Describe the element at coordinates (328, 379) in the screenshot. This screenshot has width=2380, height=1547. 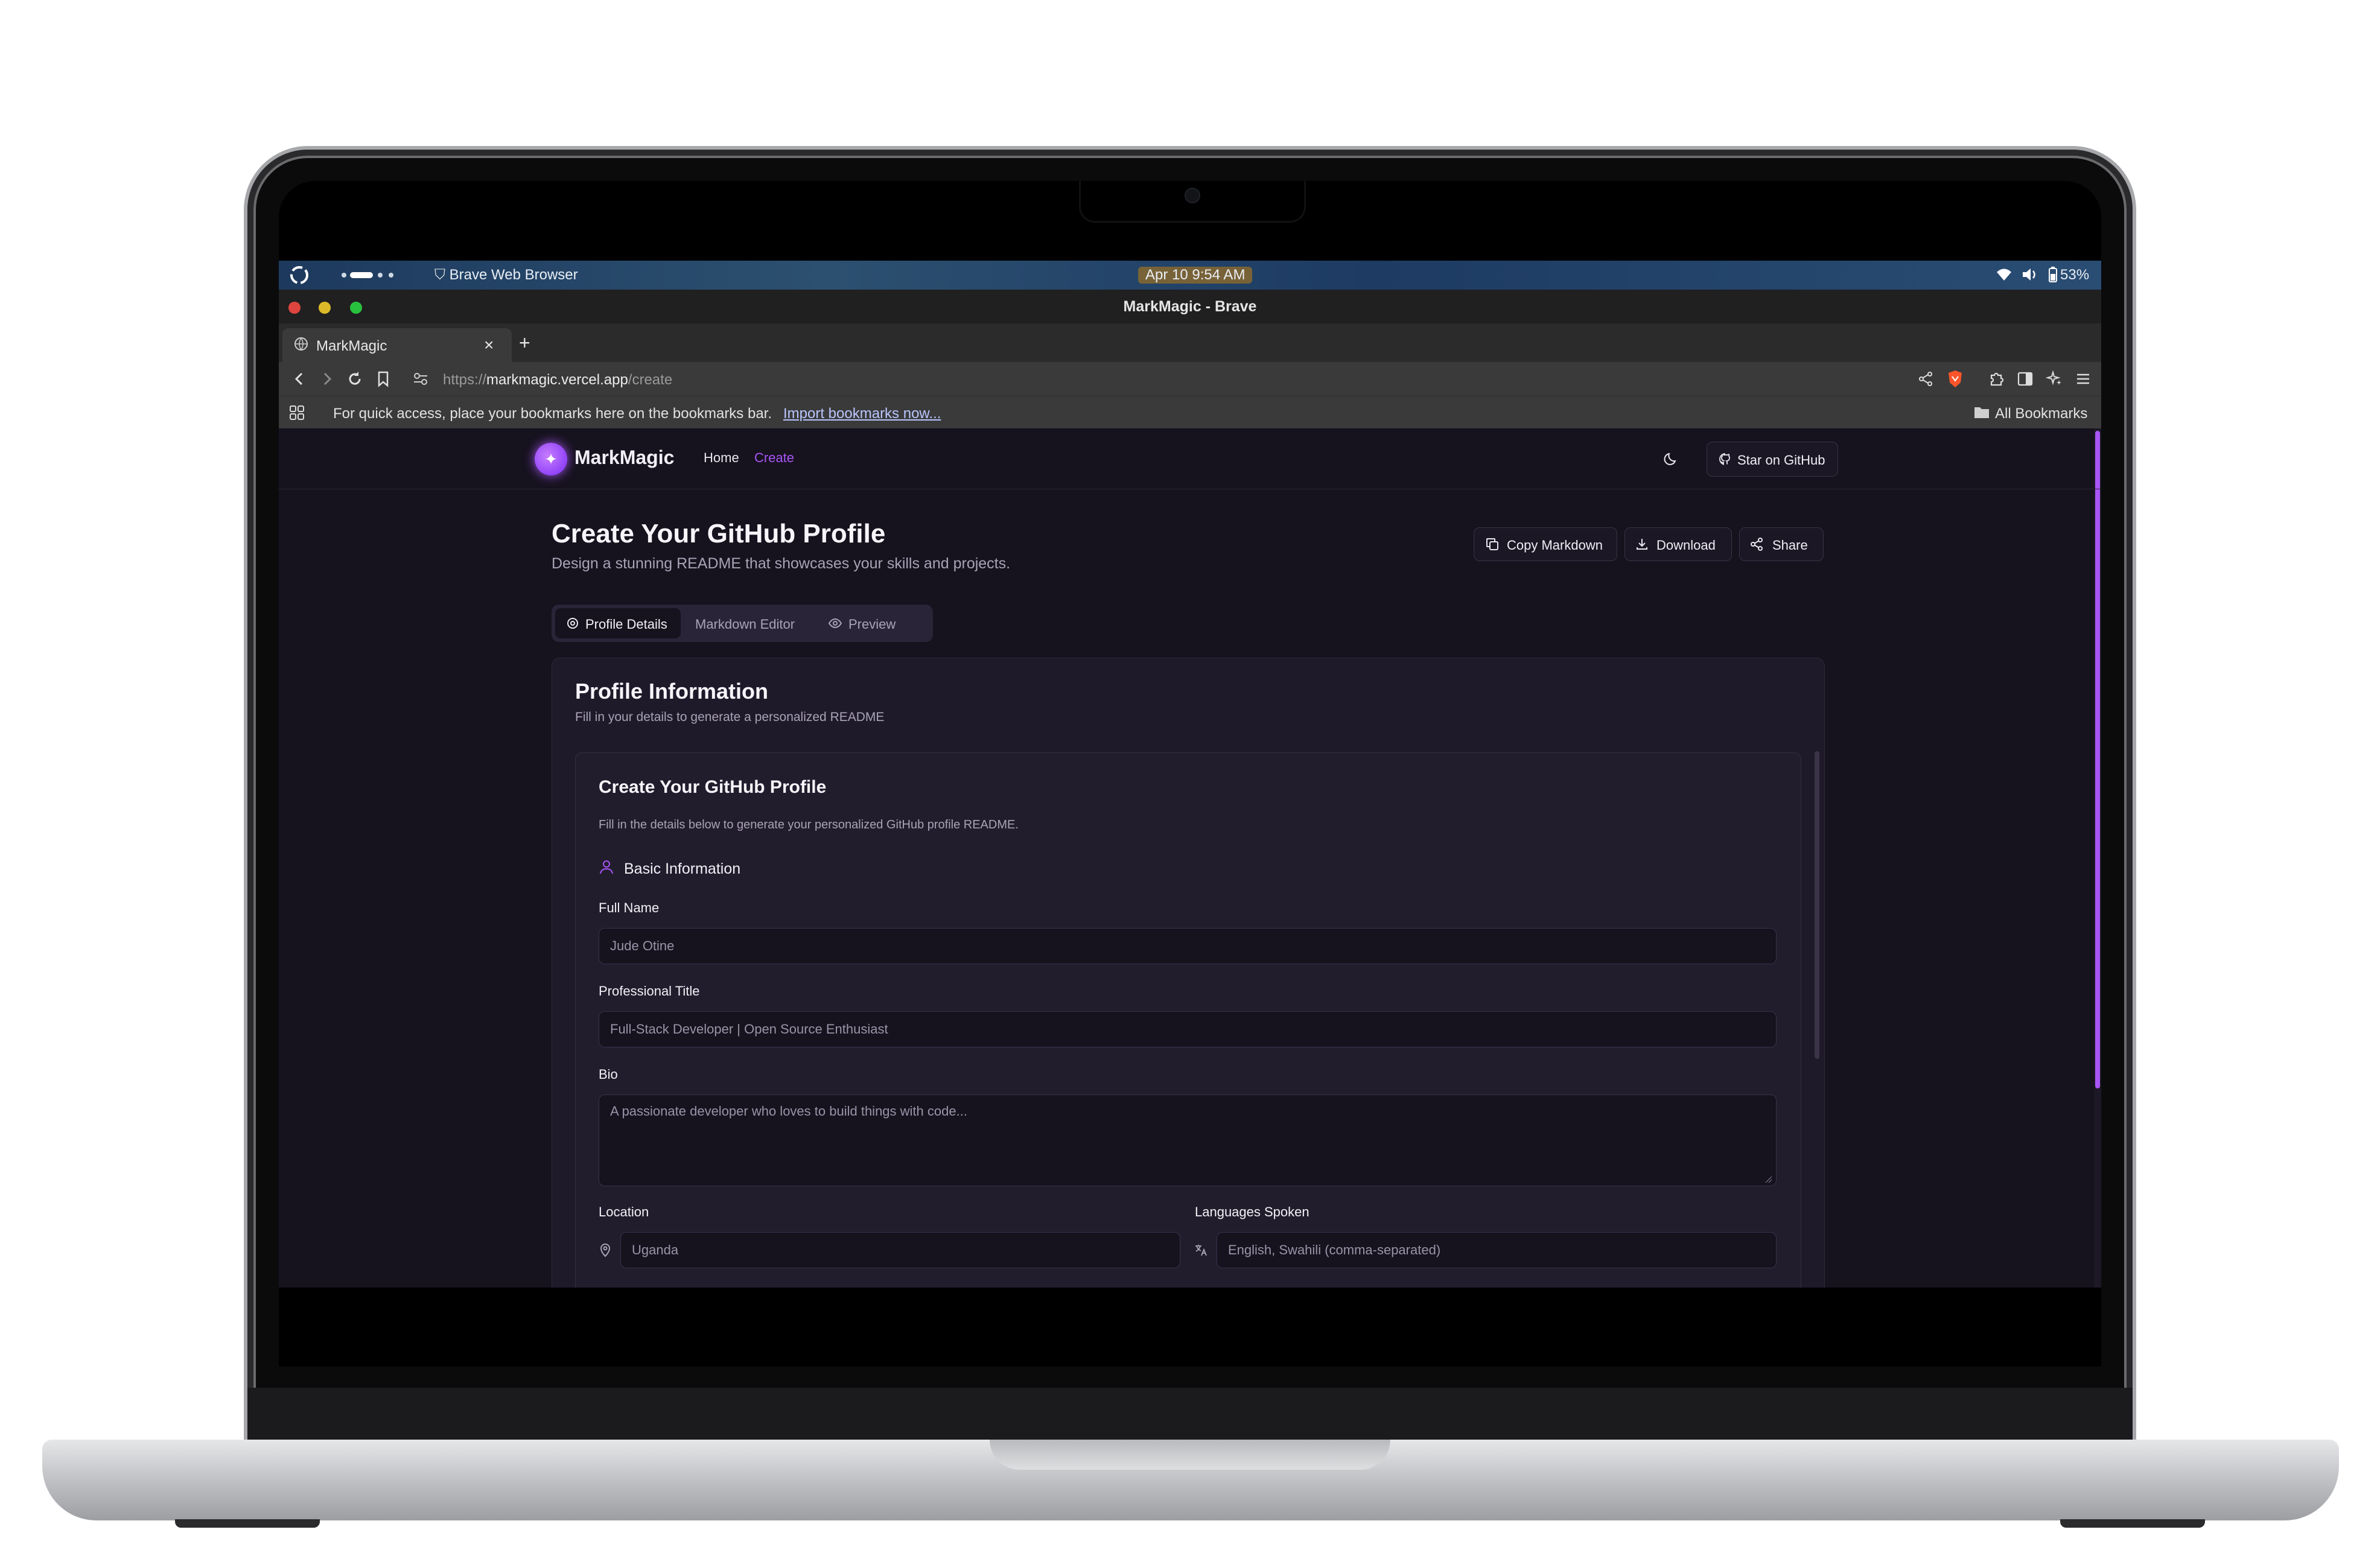
I see `forward-icon` at that location.